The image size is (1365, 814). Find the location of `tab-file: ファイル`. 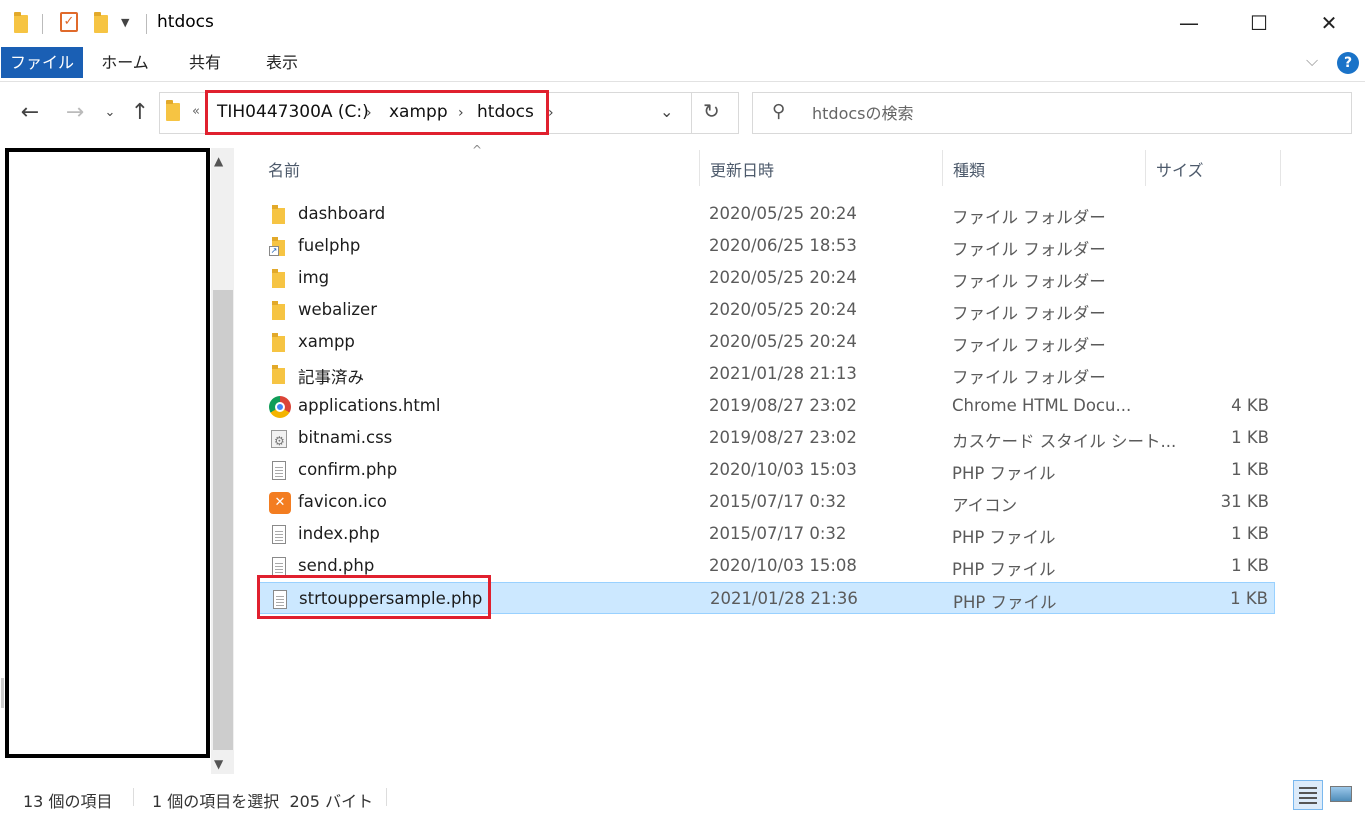

tab-file: ファイル is located at coordinates (42, 62).